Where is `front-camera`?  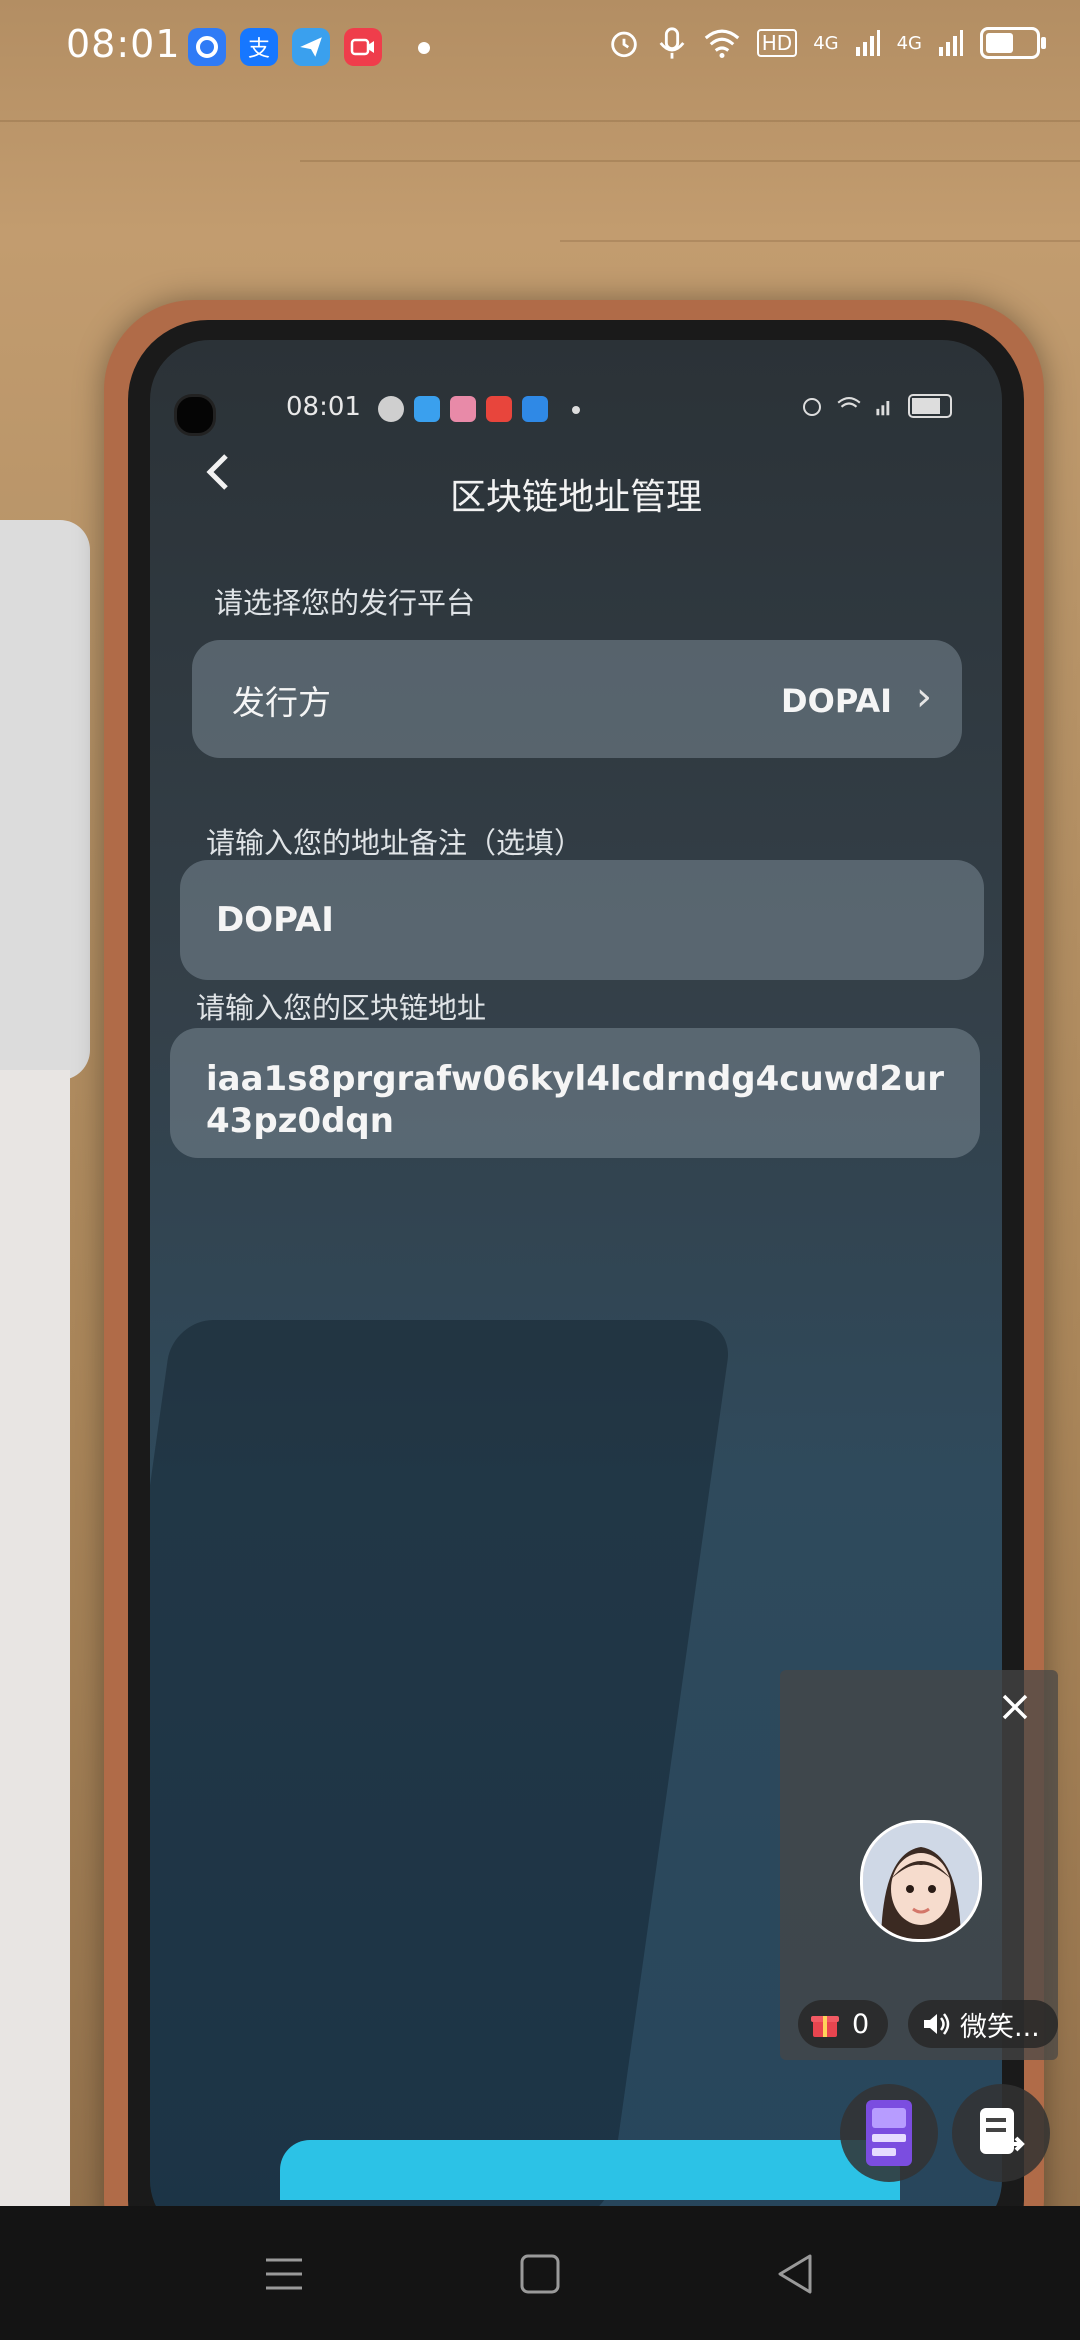 front-camera is located at coordinates (195, 415).